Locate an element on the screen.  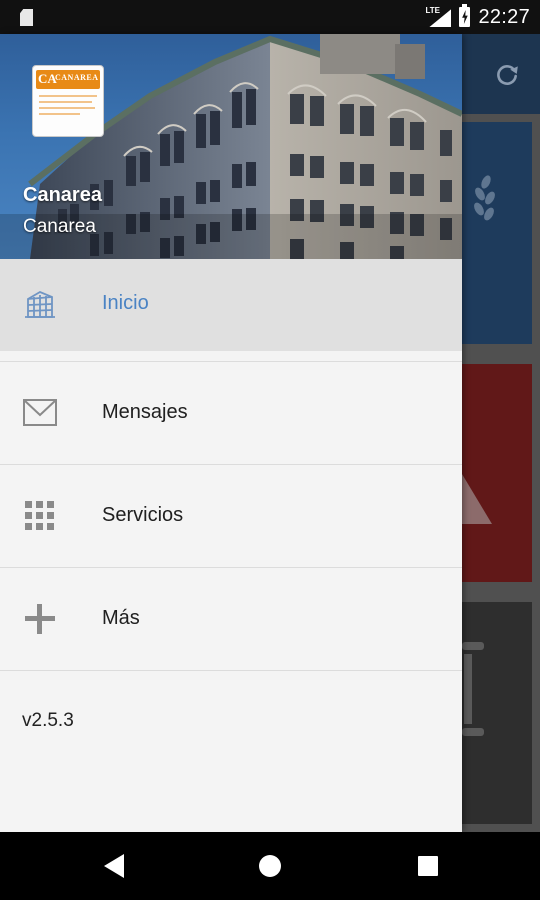
sd-card-indicator is located at coordinates (26, 17).